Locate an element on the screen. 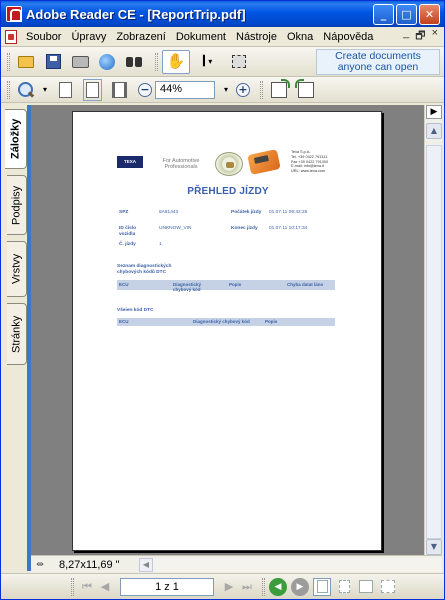  page-number-input: 1 z 1 is located at coordinates (167, 586).